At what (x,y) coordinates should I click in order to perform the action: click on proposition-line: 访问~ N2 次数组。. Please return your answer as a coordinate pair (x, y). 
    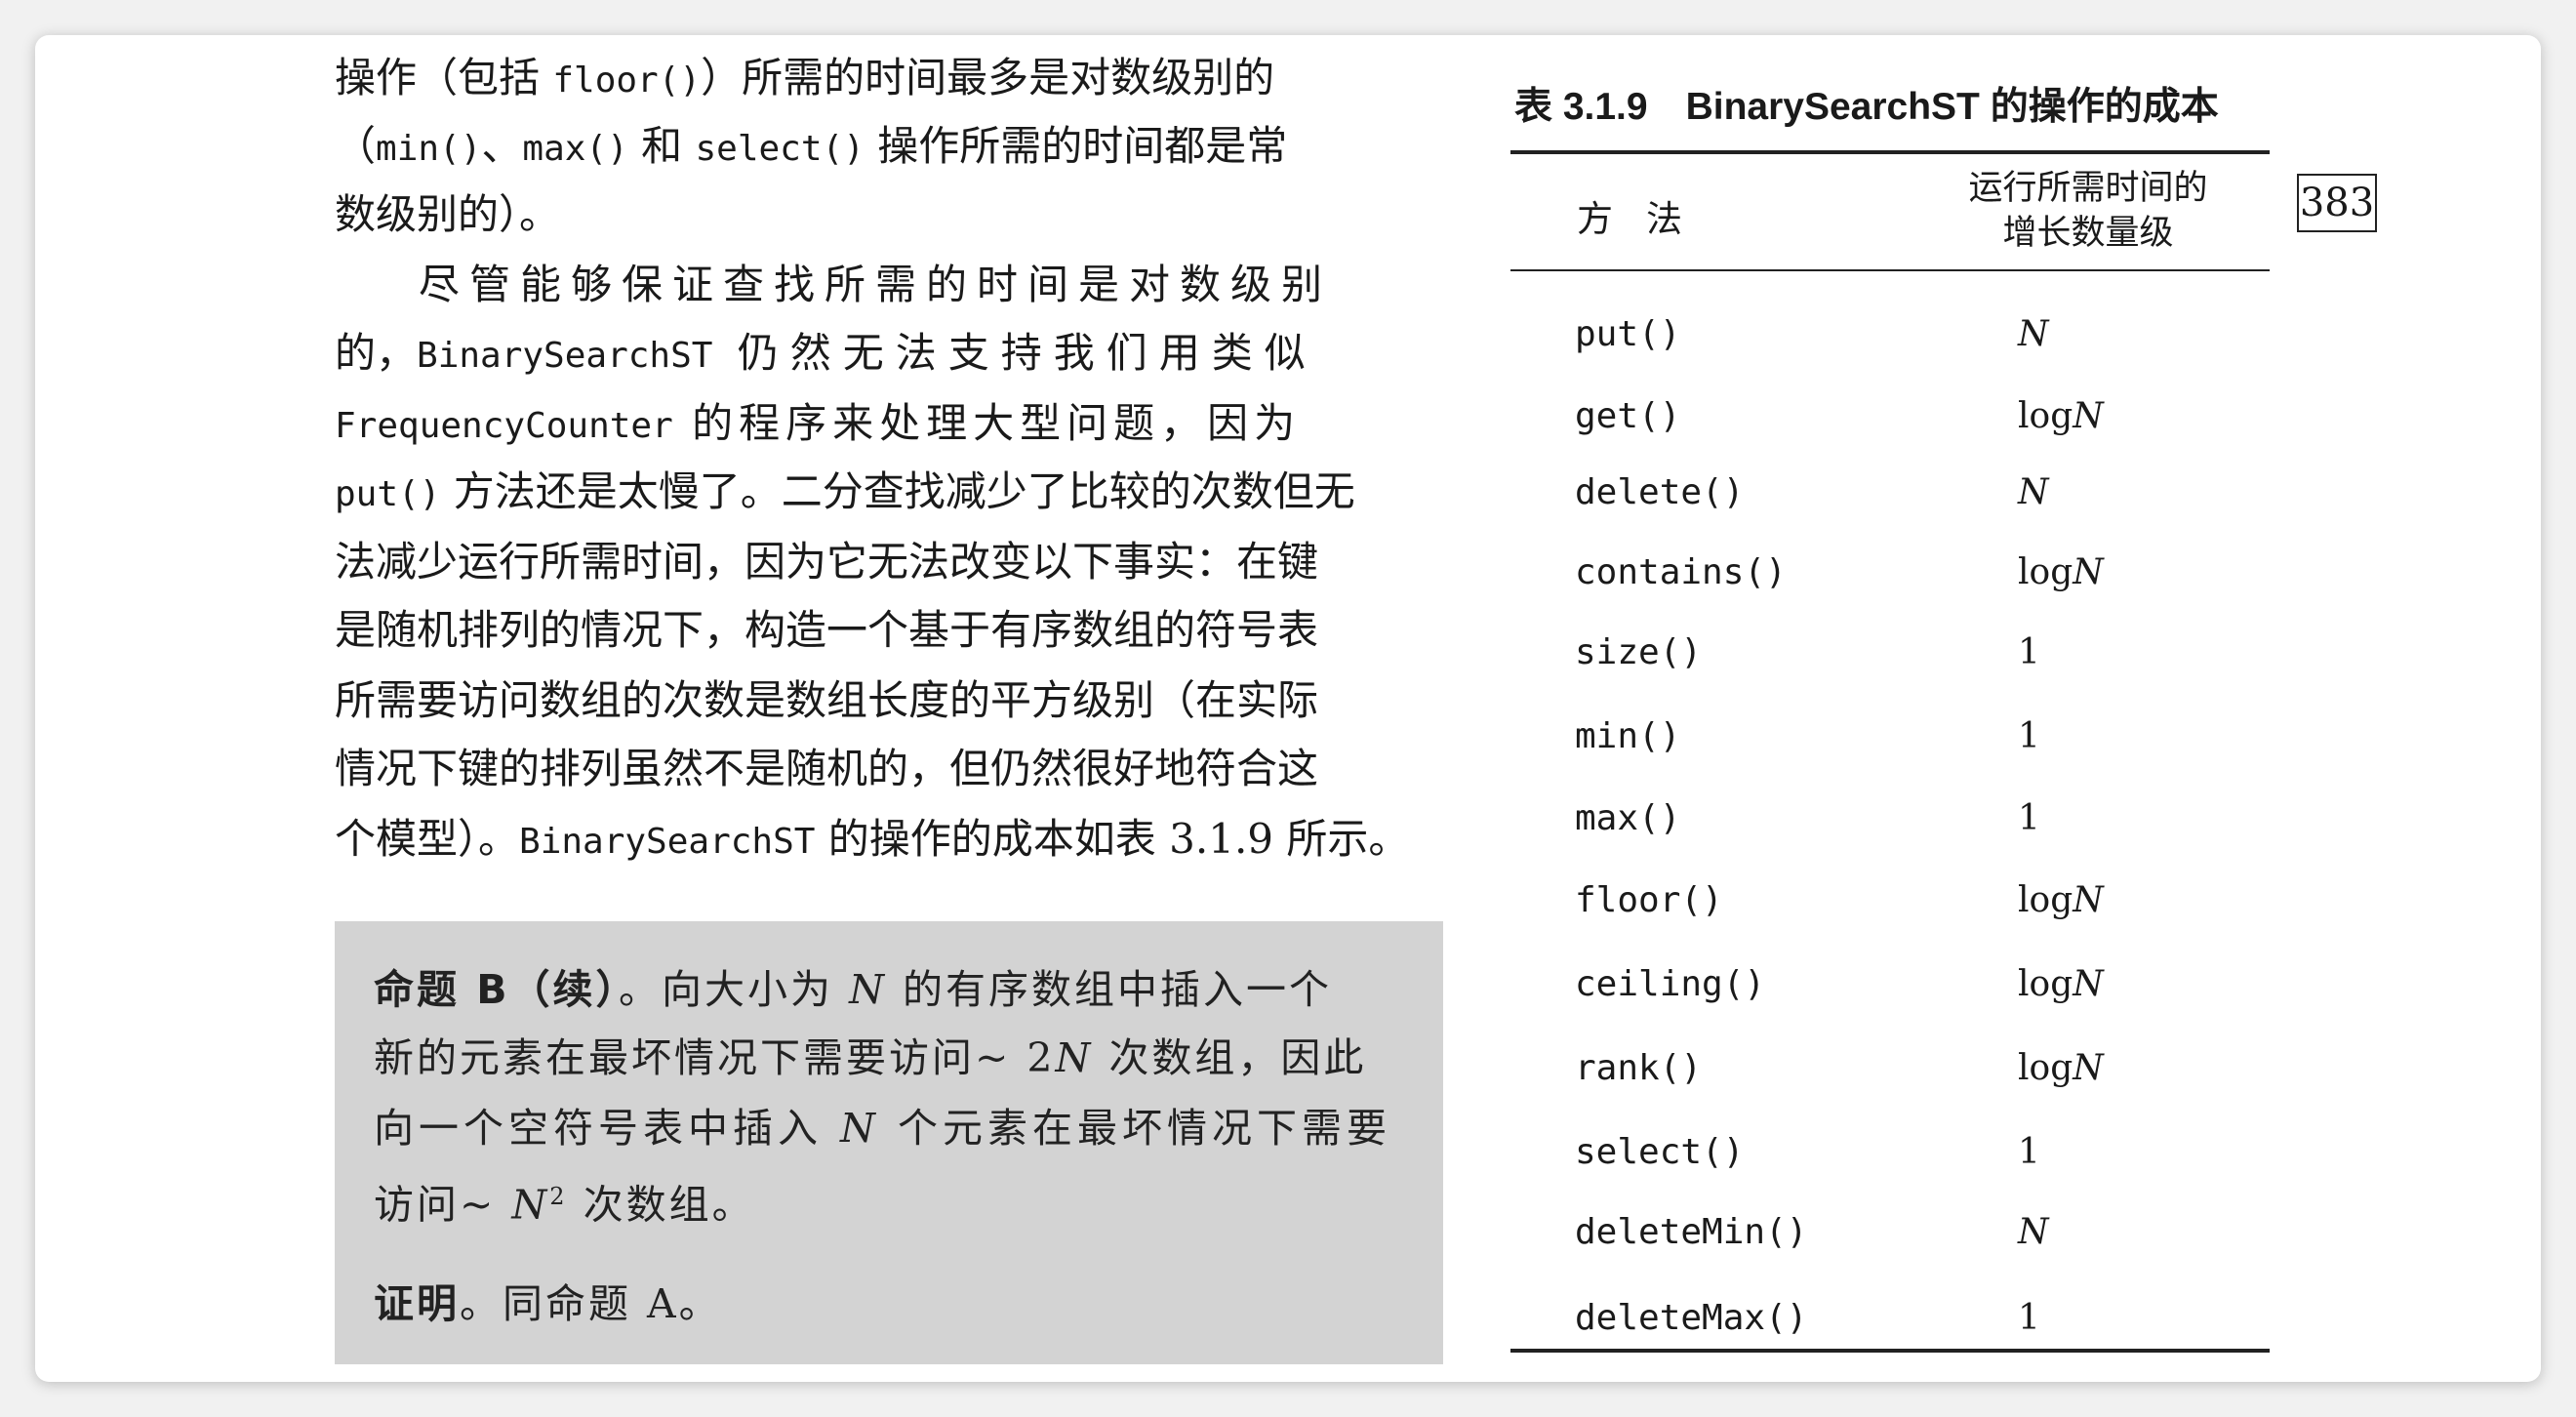
    Looking at the image, I should click on (564, 1205).